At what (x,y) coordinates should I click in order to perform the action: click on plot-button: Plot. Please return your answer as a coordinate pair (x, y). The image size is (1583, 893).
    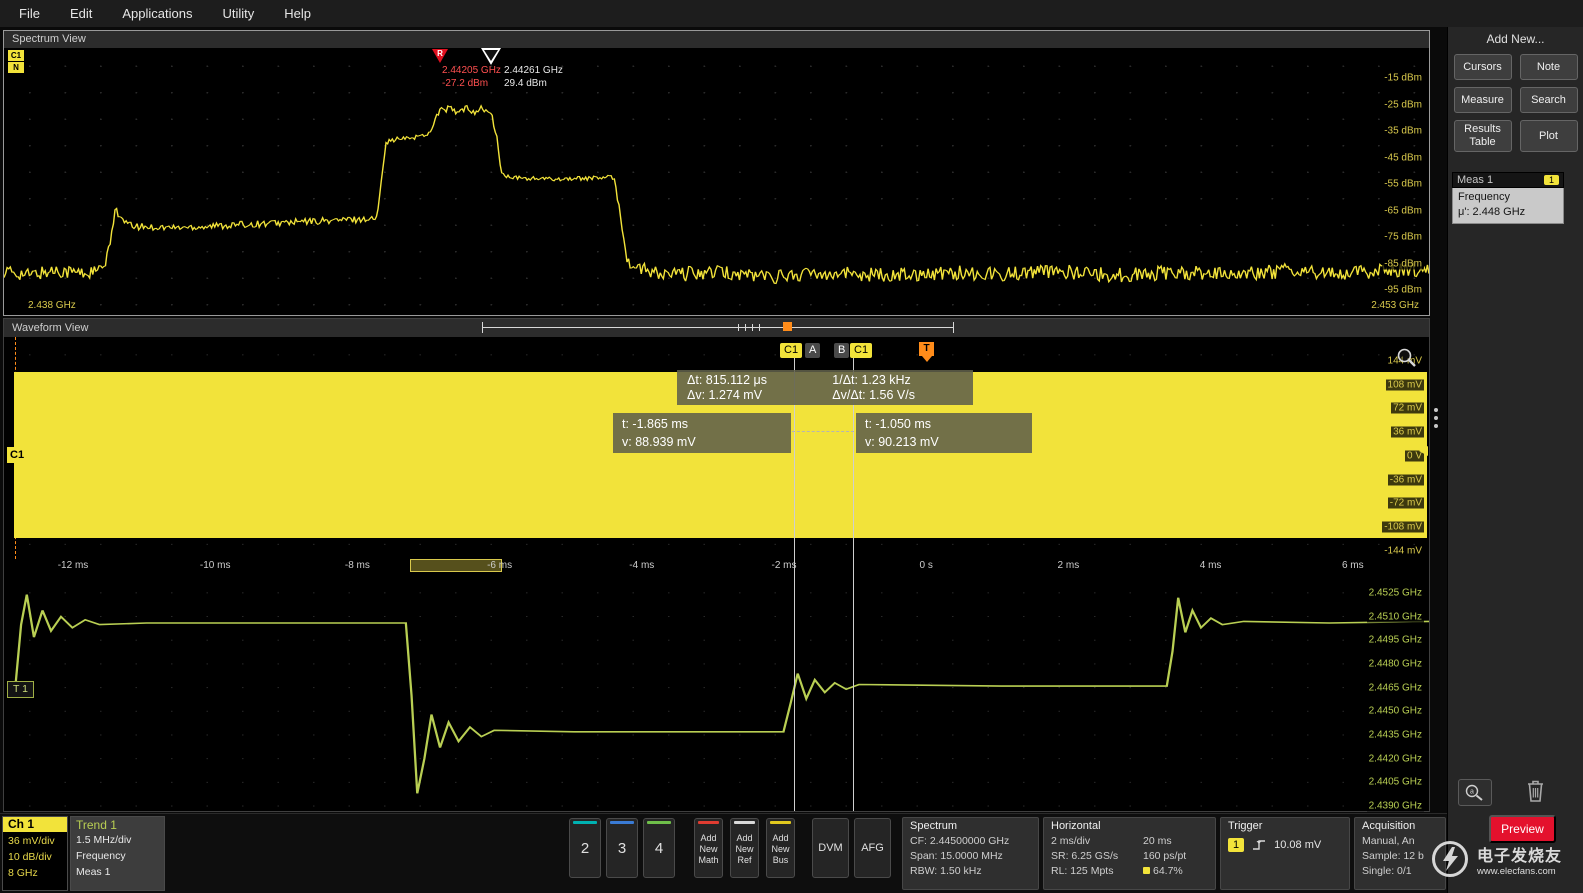
    Looking at the image, I should click on (1548, 136).